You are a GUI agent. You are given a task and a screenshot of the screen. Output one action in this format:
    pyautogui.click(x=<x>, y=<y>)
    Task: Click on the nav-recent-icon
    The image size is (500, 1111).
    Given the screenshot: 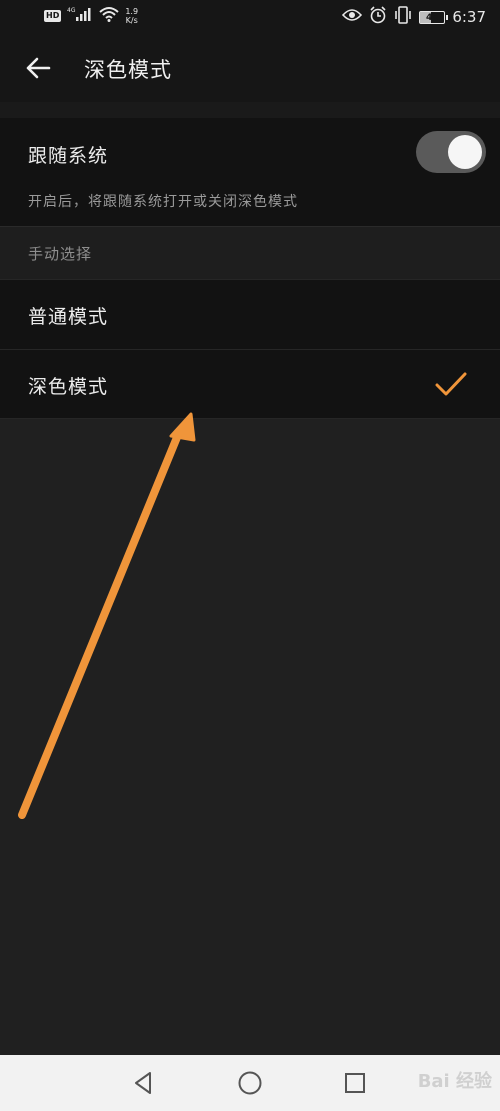 What is the action you would take?
    pyautogui.click(x=355, y=1083)
    